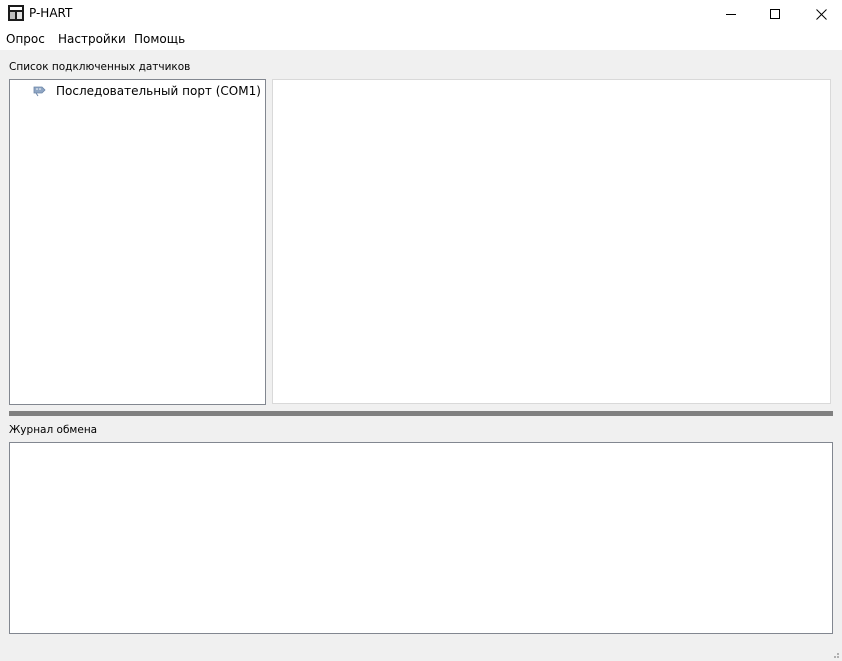  Describe the element at coordinates (421, 14) in the screenshot. I see `title-bar: P-HART` at that location.